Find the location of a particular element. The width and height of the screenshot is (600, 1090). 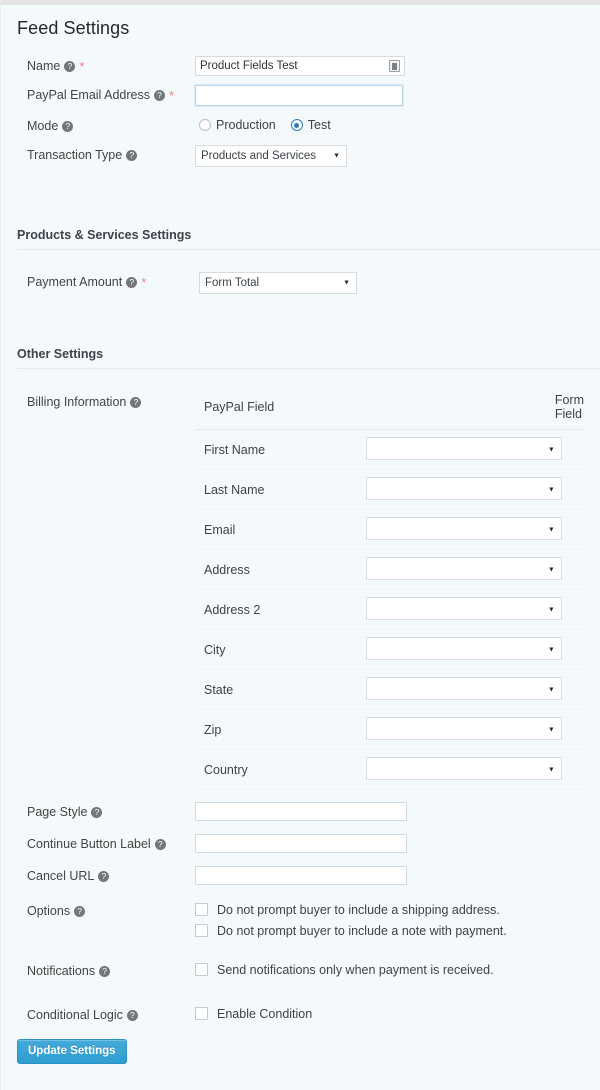

table-row: State is located at coordinates (389, 689).